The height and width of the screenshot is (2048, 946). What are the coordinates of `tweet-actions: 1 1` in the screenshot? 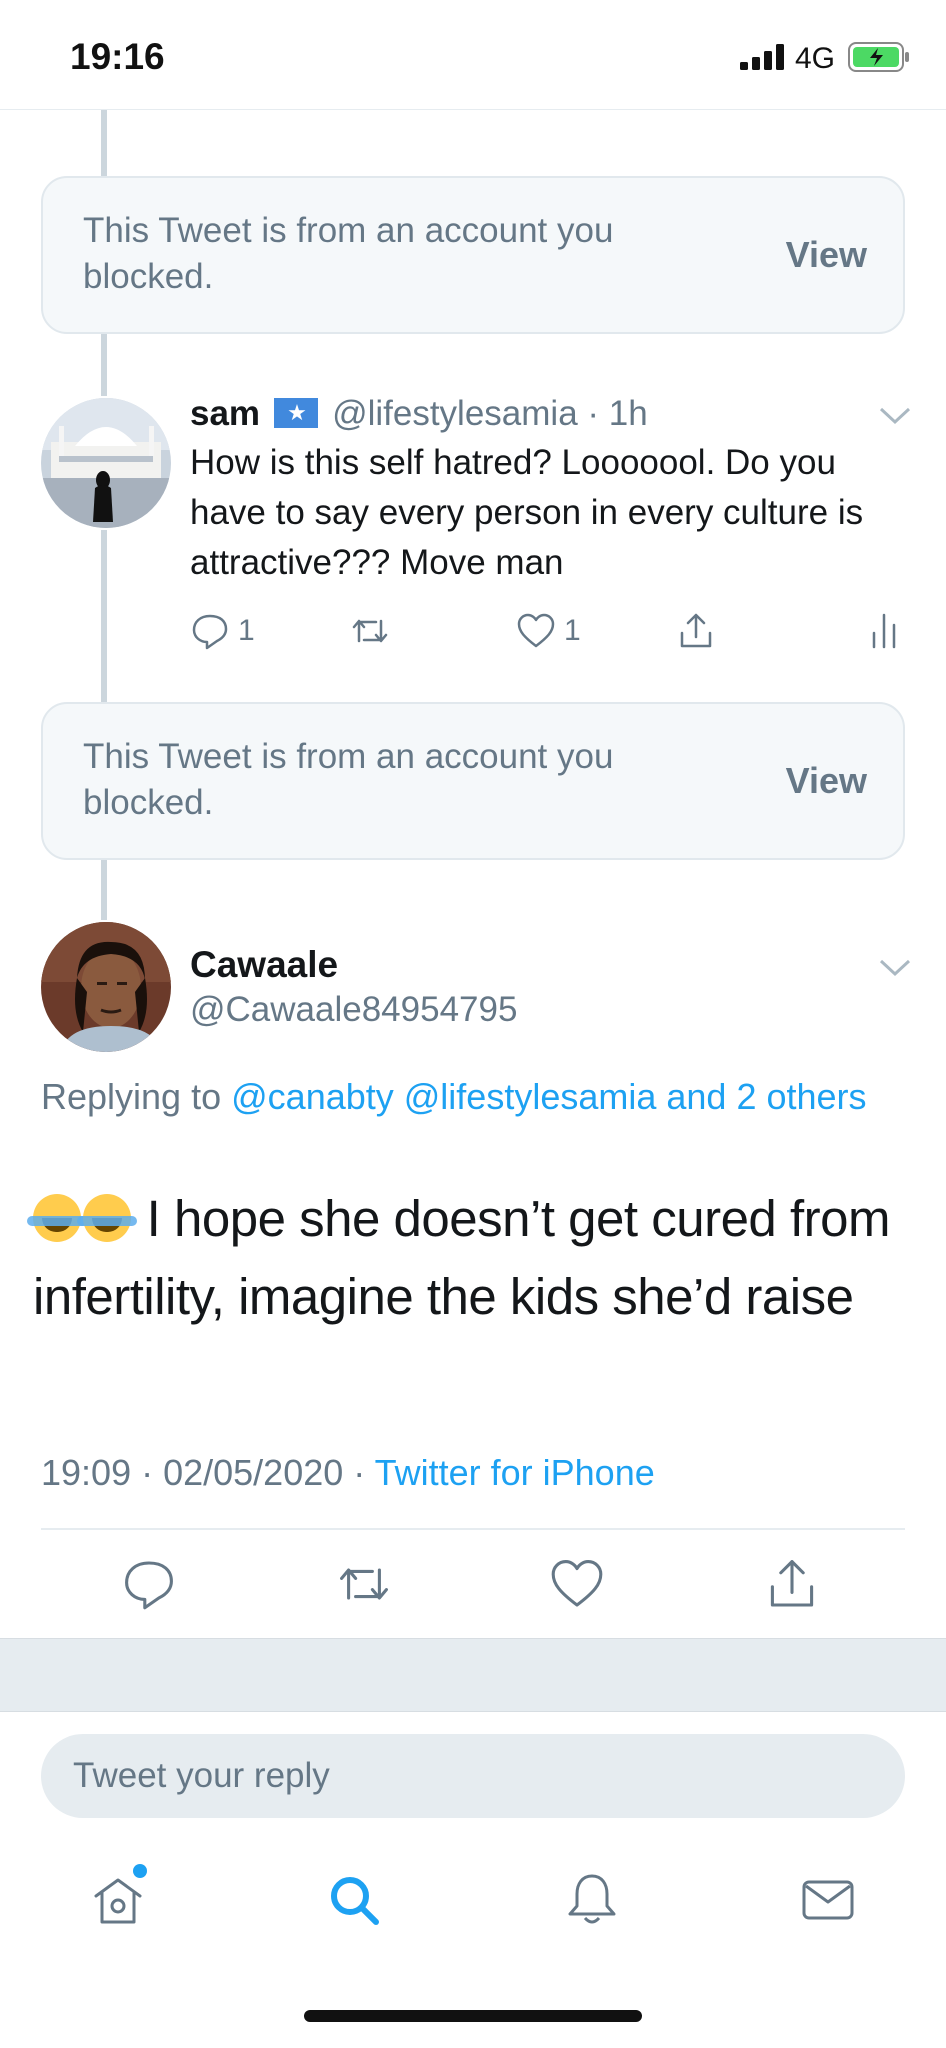 It's located at (545, 631).